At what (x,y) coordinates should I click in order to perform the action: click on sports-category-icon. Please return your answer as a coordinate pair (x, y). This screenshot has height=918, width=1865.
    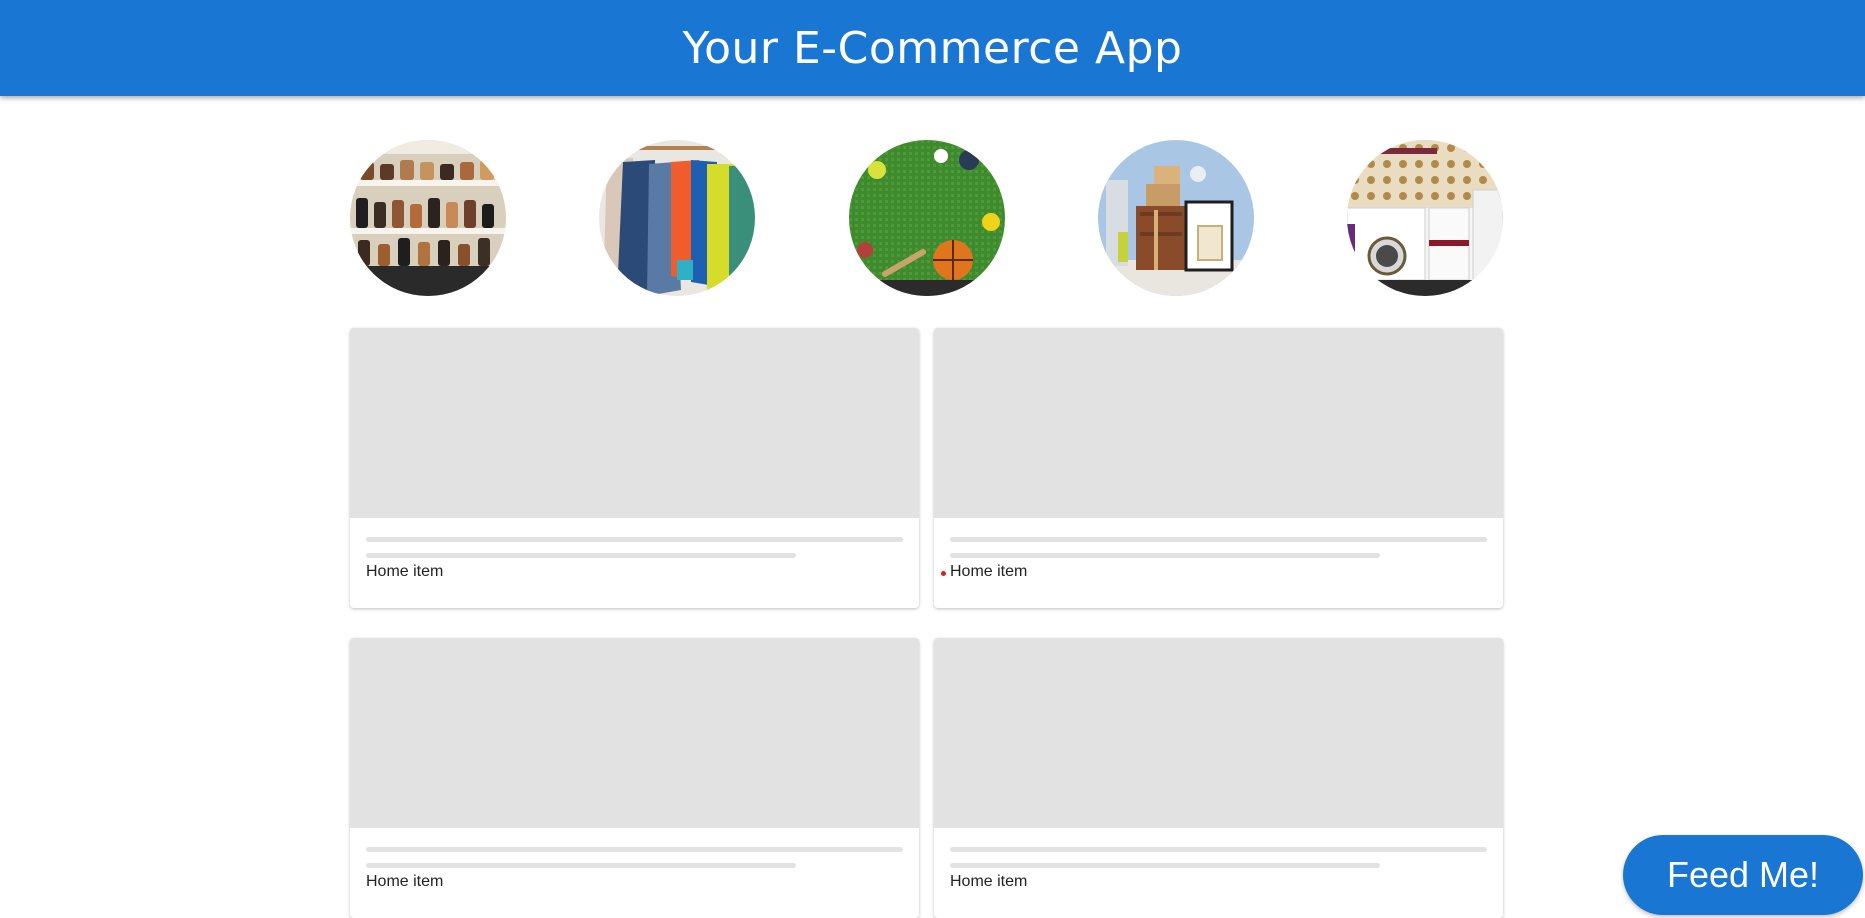
    Looking at the image, I should click on (926, 218).